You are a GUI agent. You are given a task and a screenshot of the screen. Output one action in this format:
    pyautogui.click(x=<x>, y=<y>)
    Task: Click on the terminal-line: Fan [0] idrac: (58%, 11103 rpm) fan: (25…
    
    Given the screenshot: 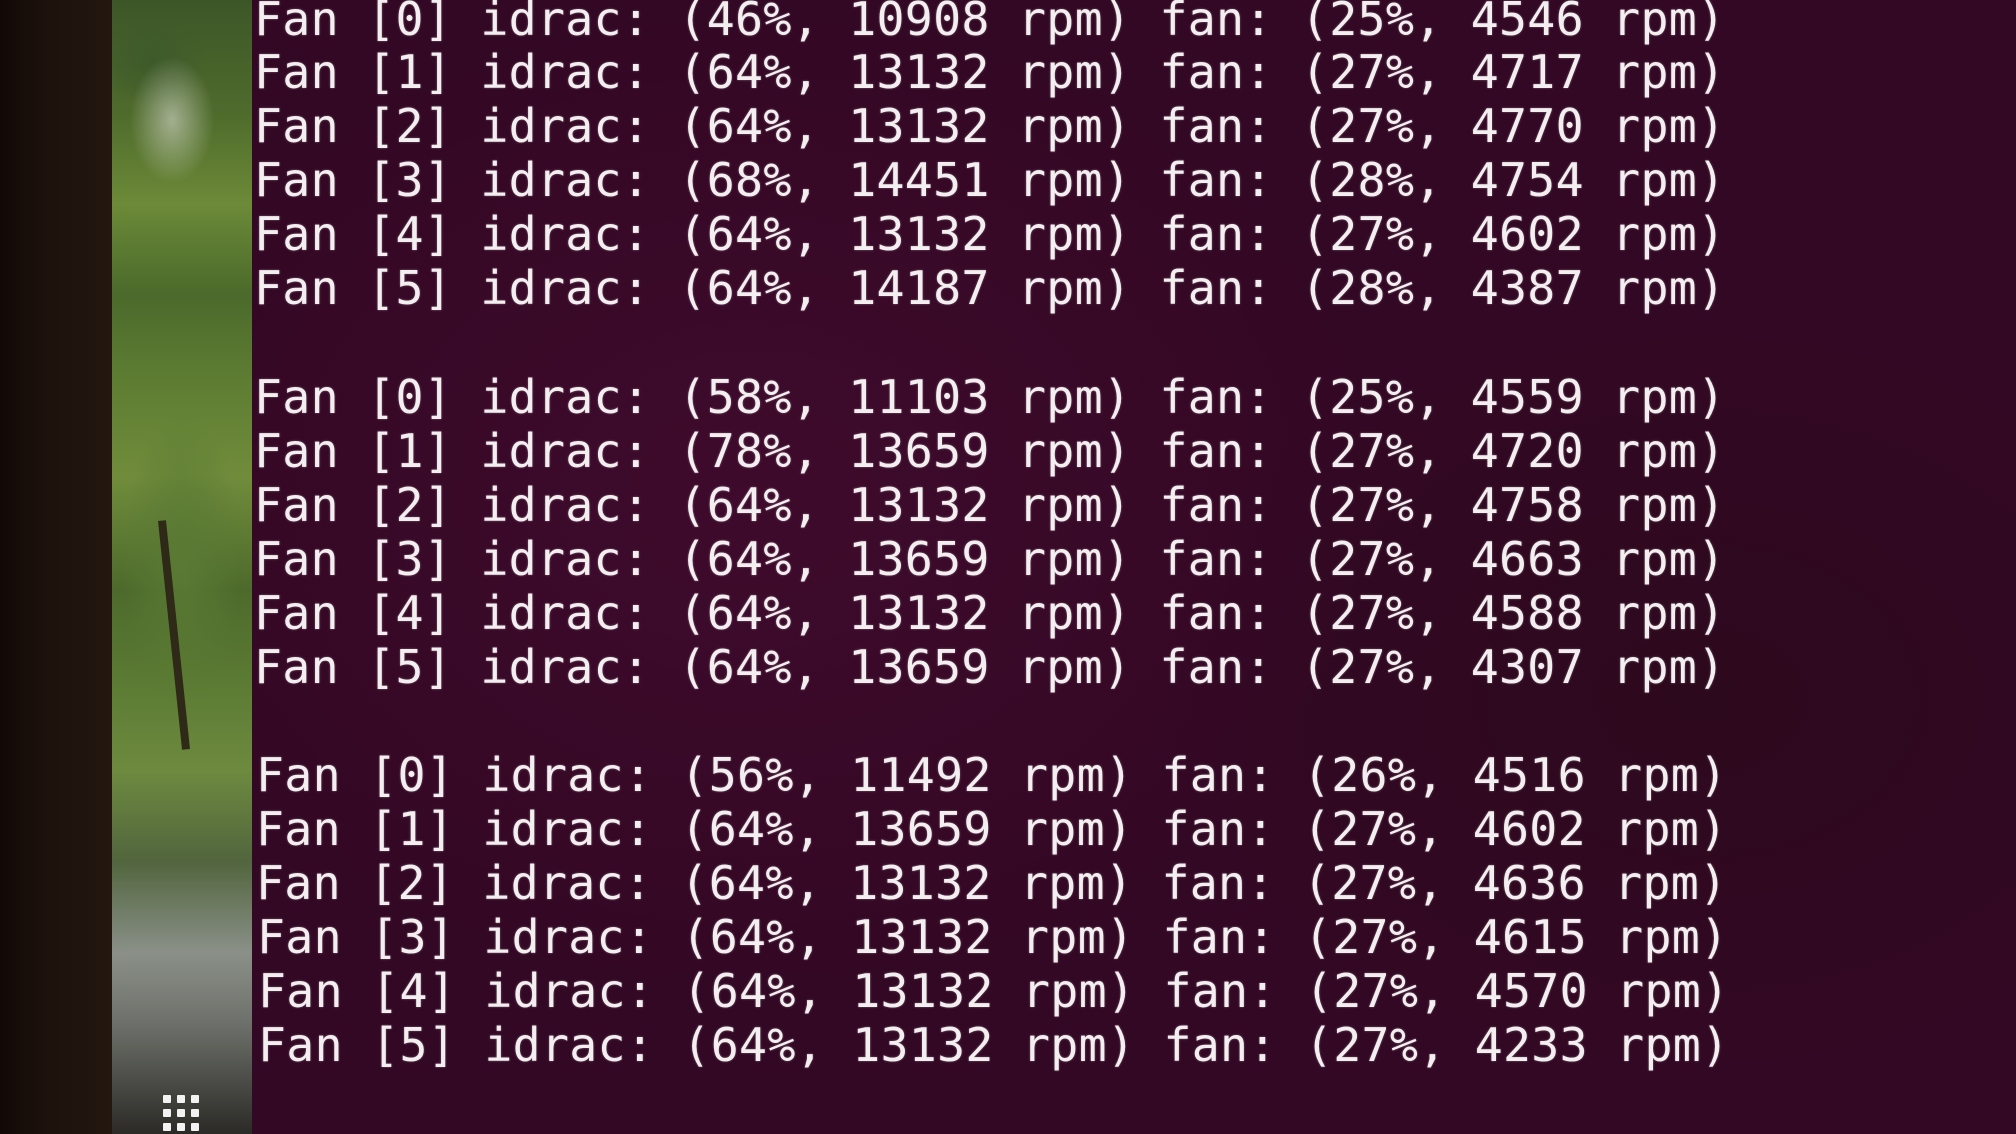 What is the action you would take?
    pyautogui.click(x=990, y=397)
    